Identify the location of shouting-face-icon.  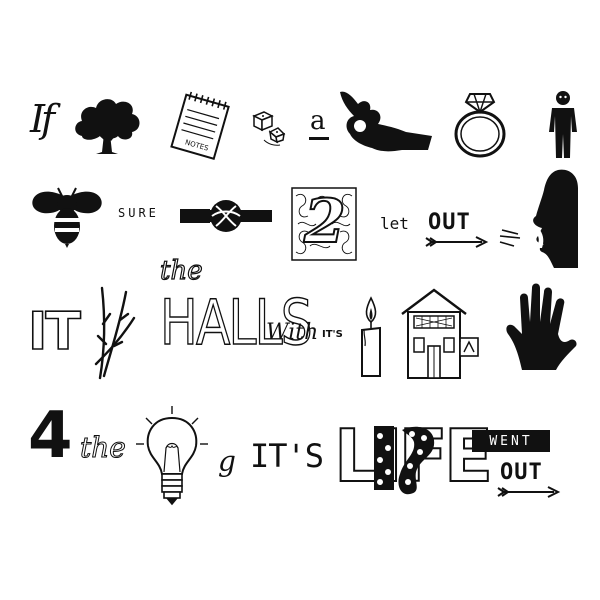
(538, 220).